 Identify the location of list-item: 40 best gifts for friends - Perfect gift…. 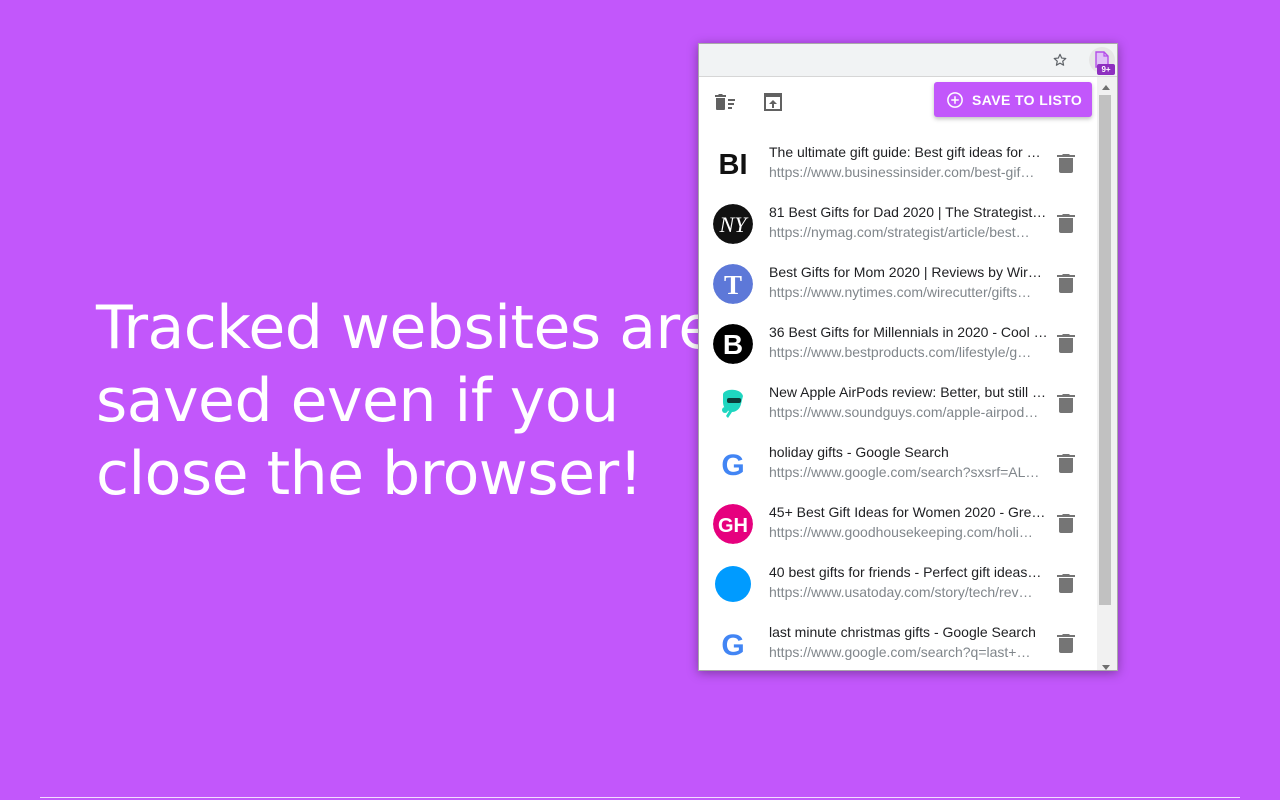
(898, 585).